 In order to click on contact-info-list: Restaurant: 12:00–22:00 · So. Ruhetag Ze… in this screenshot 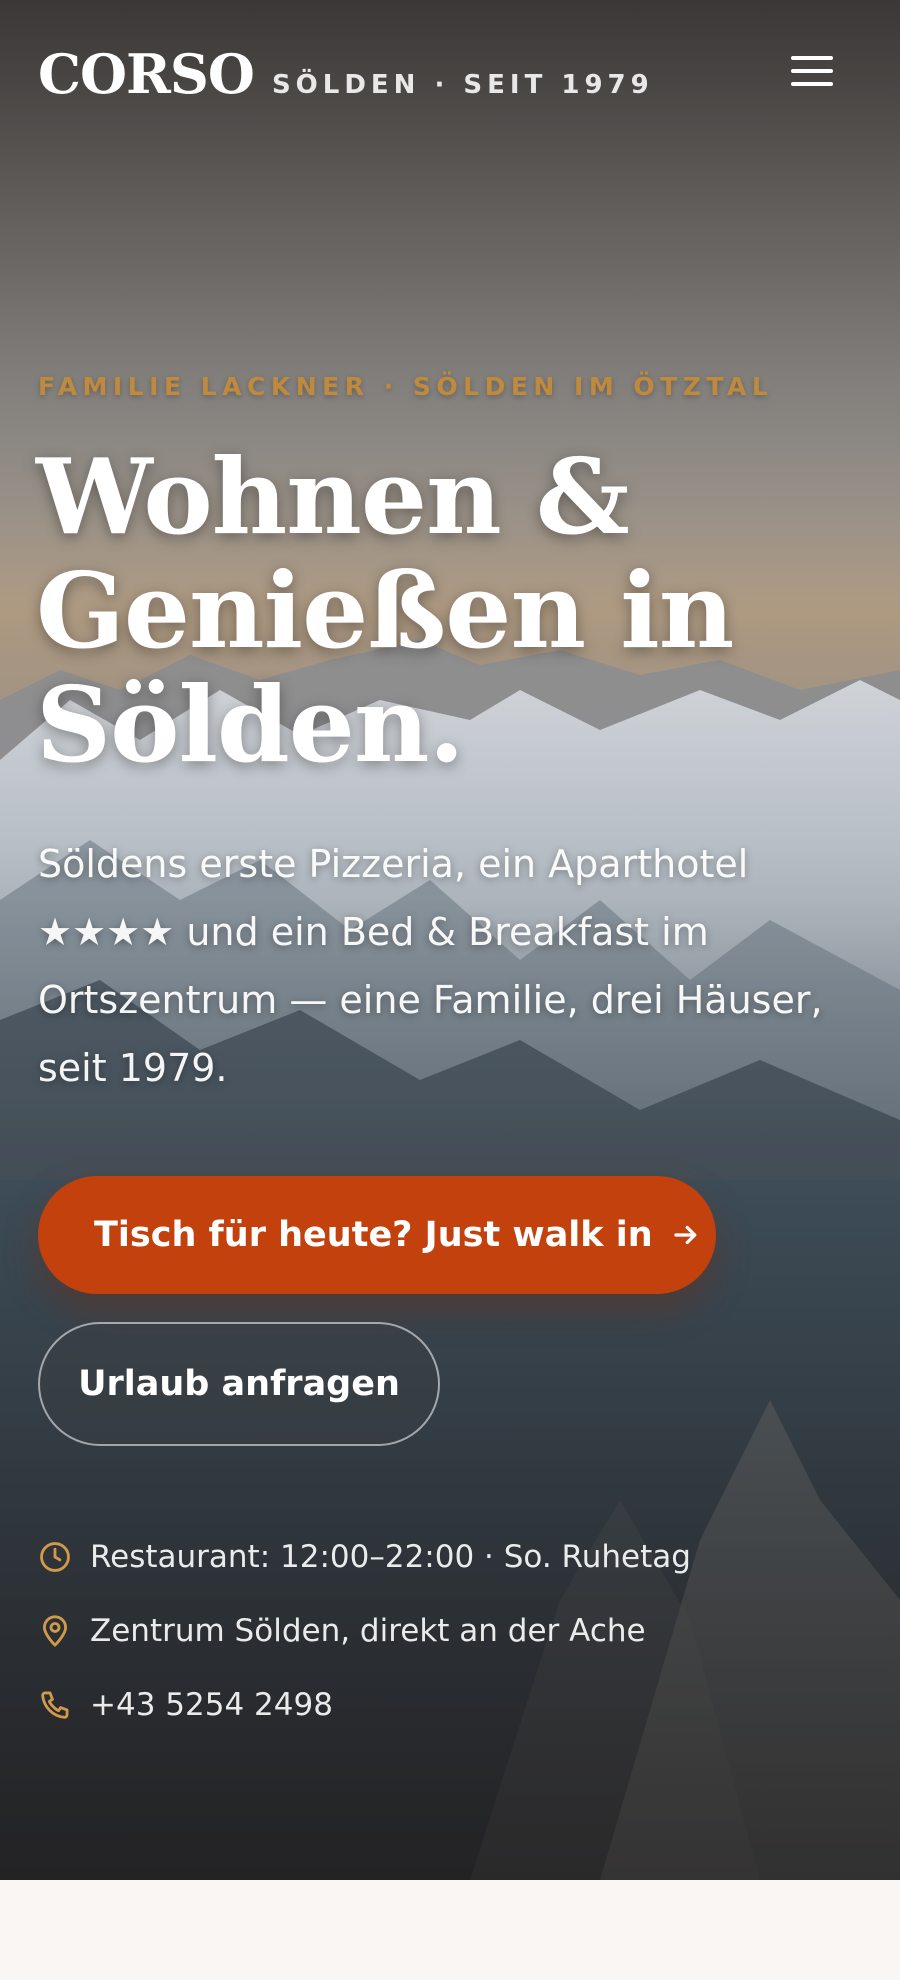, I will do `click(364, 1649)`.